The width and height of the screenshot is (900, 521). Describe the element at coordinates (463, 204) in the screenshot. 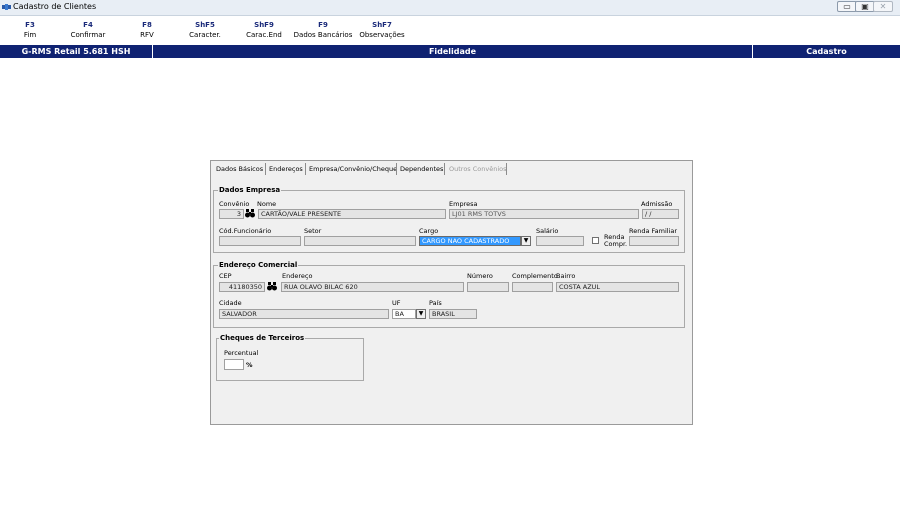

I see `empresa-label: Empresa` at that location.